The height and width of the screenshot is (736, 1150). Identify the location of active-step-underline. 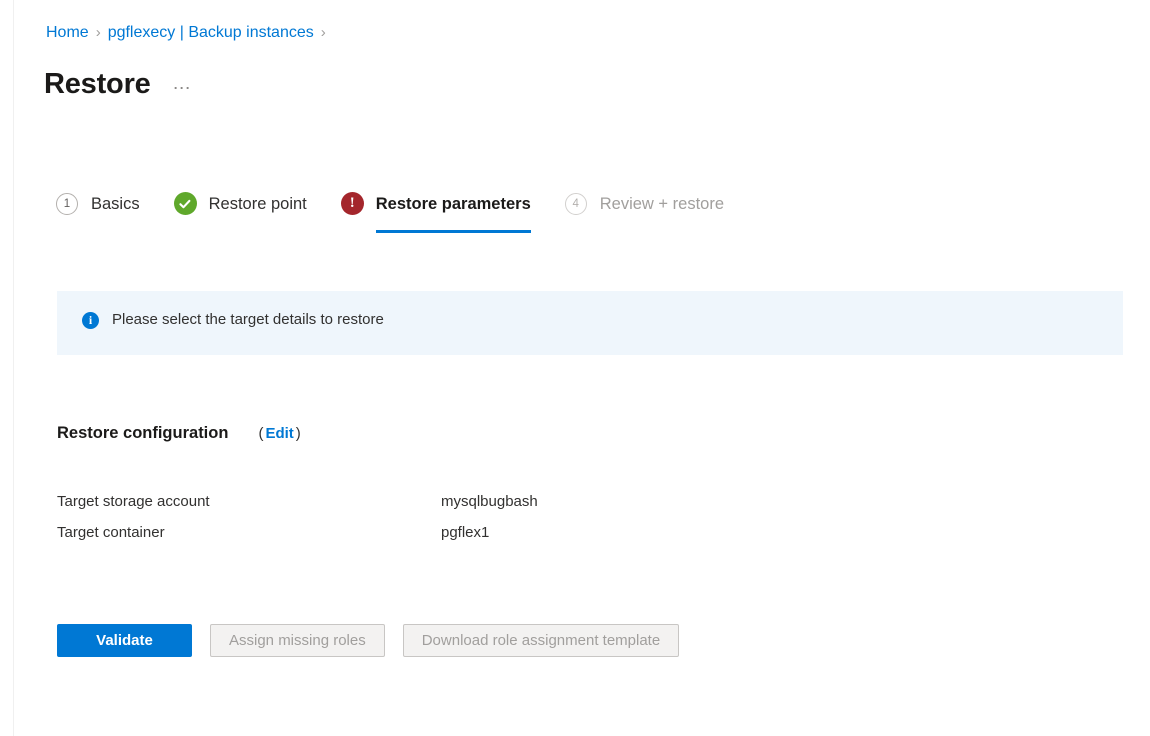
(453, 231).